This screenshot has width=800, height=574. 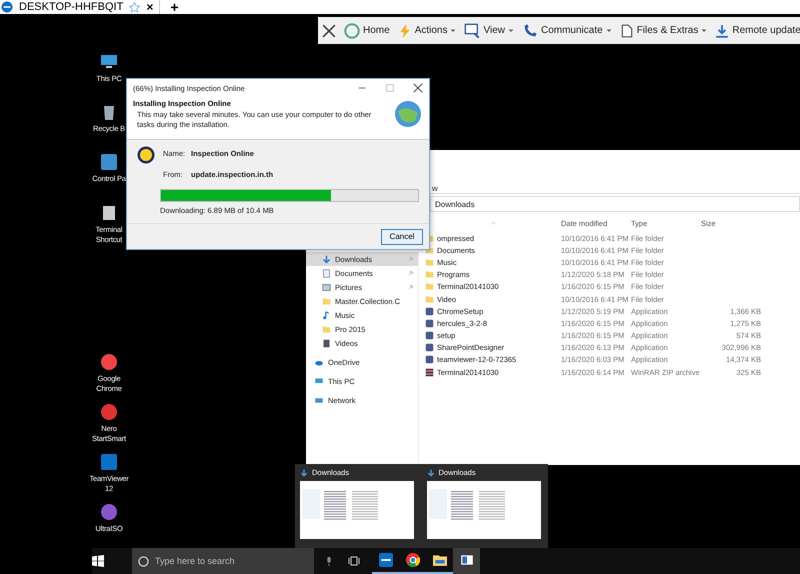 I want to click on toolbar-button: Home, so click(x=367, y=30).